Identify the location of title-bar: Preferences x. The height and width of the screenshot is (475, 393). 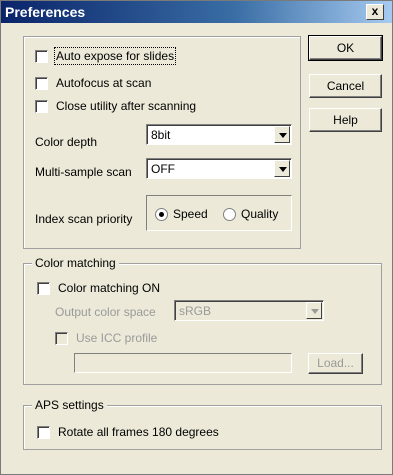
(196, 12).